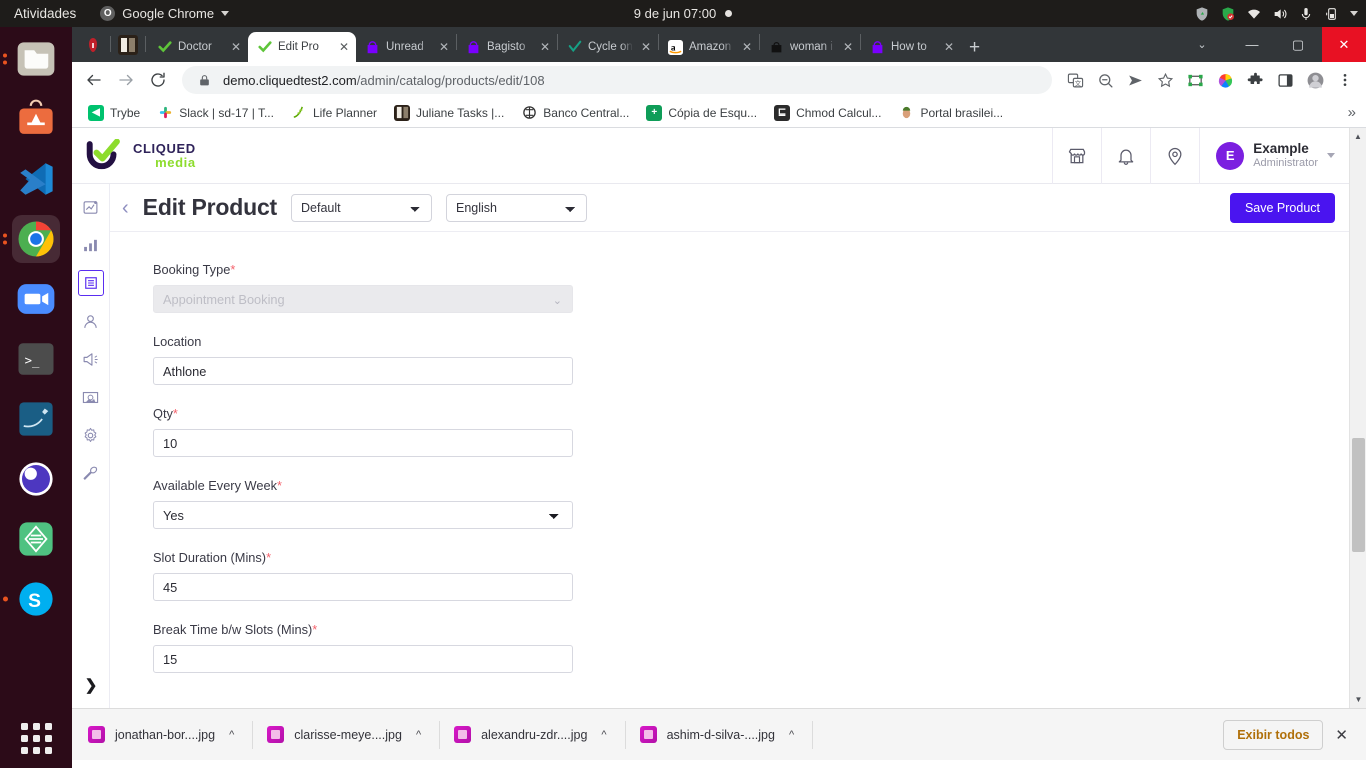 The height and width of the screenshot is (768, 1366). What do you see at coordinates (346, 734) in the screenshot?
I see `download-item: clarisse-meye....jpg ^` at bounding box center [346, 734].